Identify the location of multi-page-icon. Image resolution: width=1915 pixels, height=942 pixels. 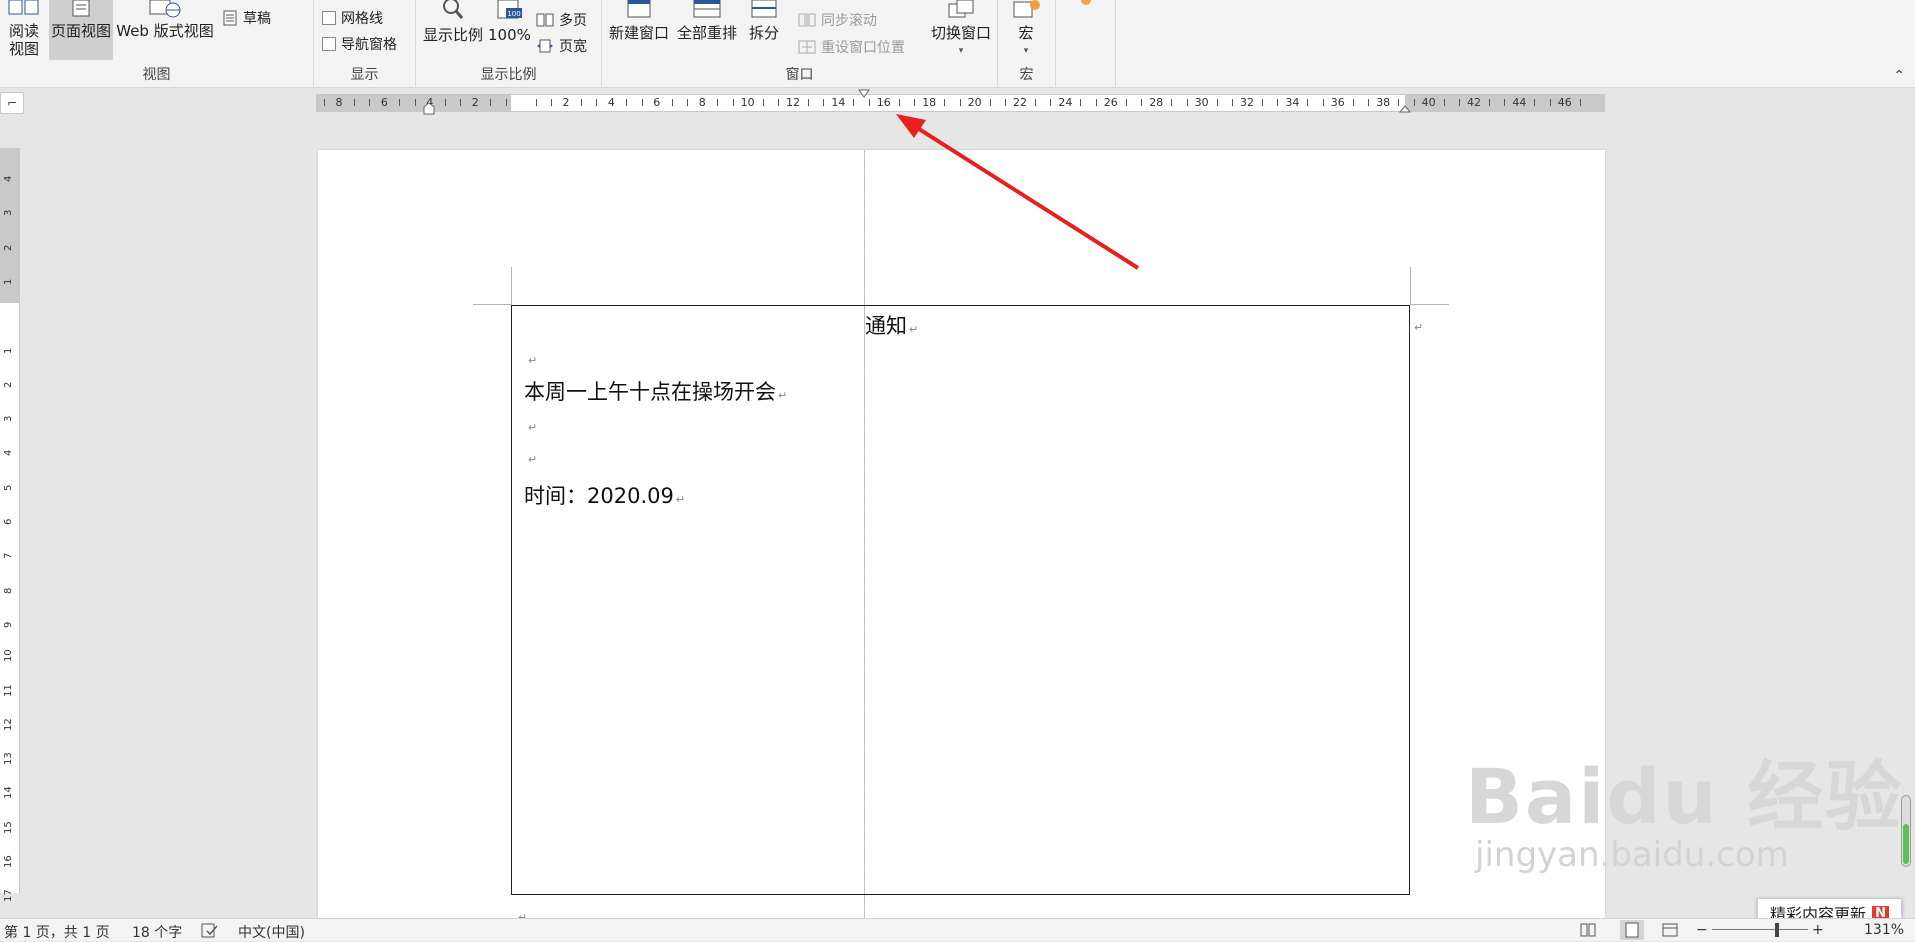
(545, 20).